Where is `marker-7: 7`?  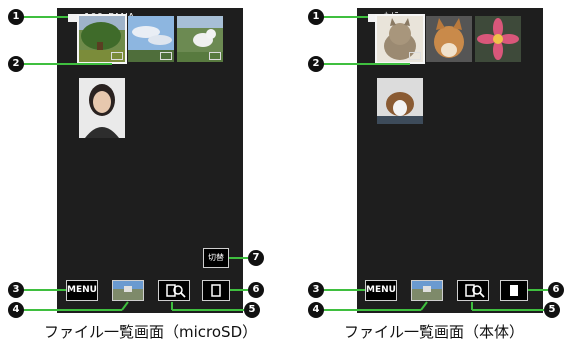 marker-7: 7 is located at coordinates (256, 258).